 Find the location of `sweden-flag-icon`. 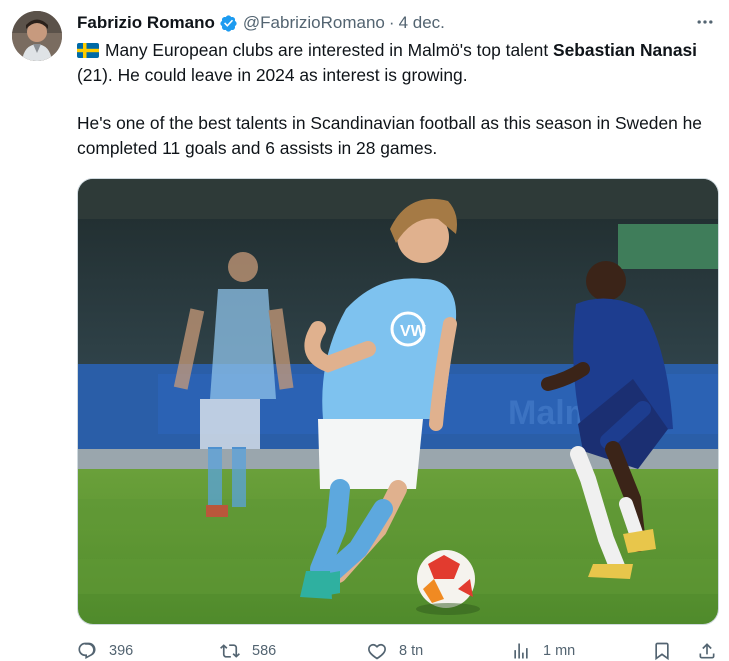

sweden-flag-icon is located at coordinates (88, 49).